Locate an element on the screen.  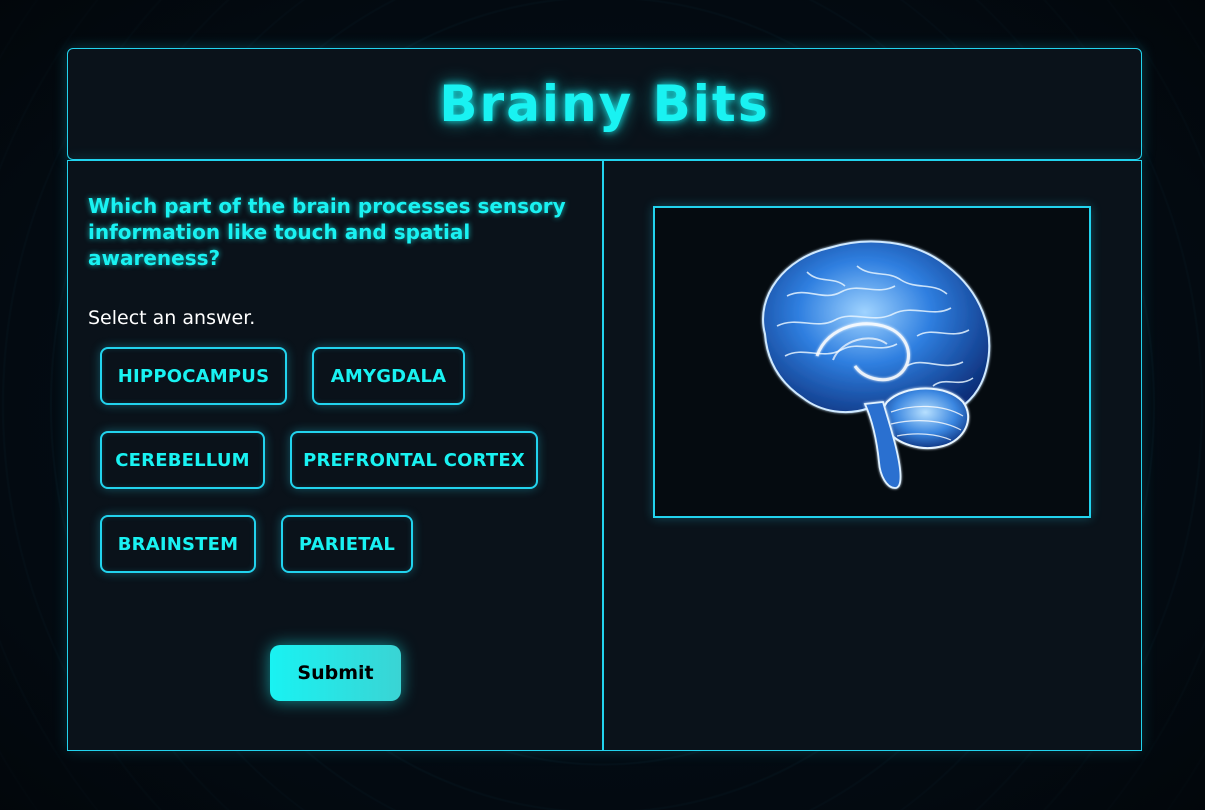
brain-image-frame is located at coordinates (872, 362).